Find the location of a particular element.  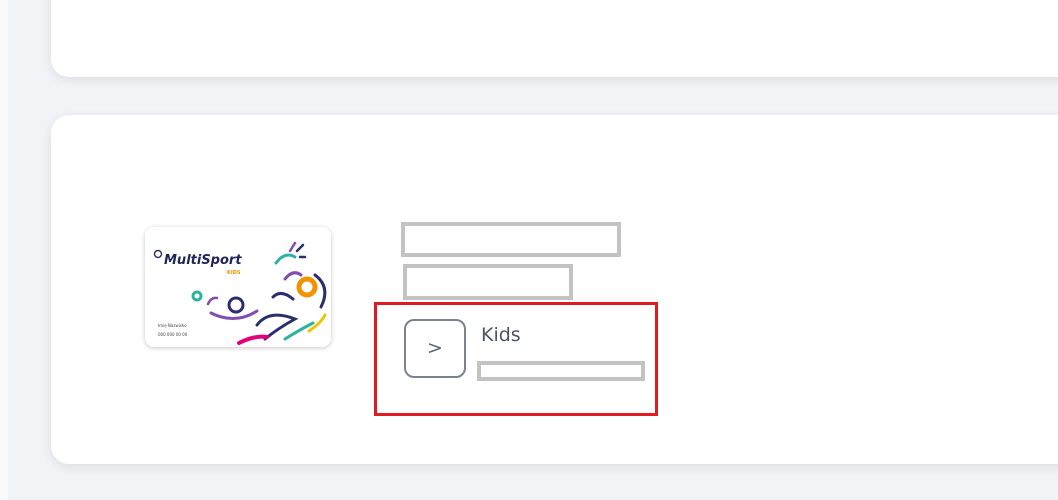

benefit-label: Kids is located at coordinates (501, 335).